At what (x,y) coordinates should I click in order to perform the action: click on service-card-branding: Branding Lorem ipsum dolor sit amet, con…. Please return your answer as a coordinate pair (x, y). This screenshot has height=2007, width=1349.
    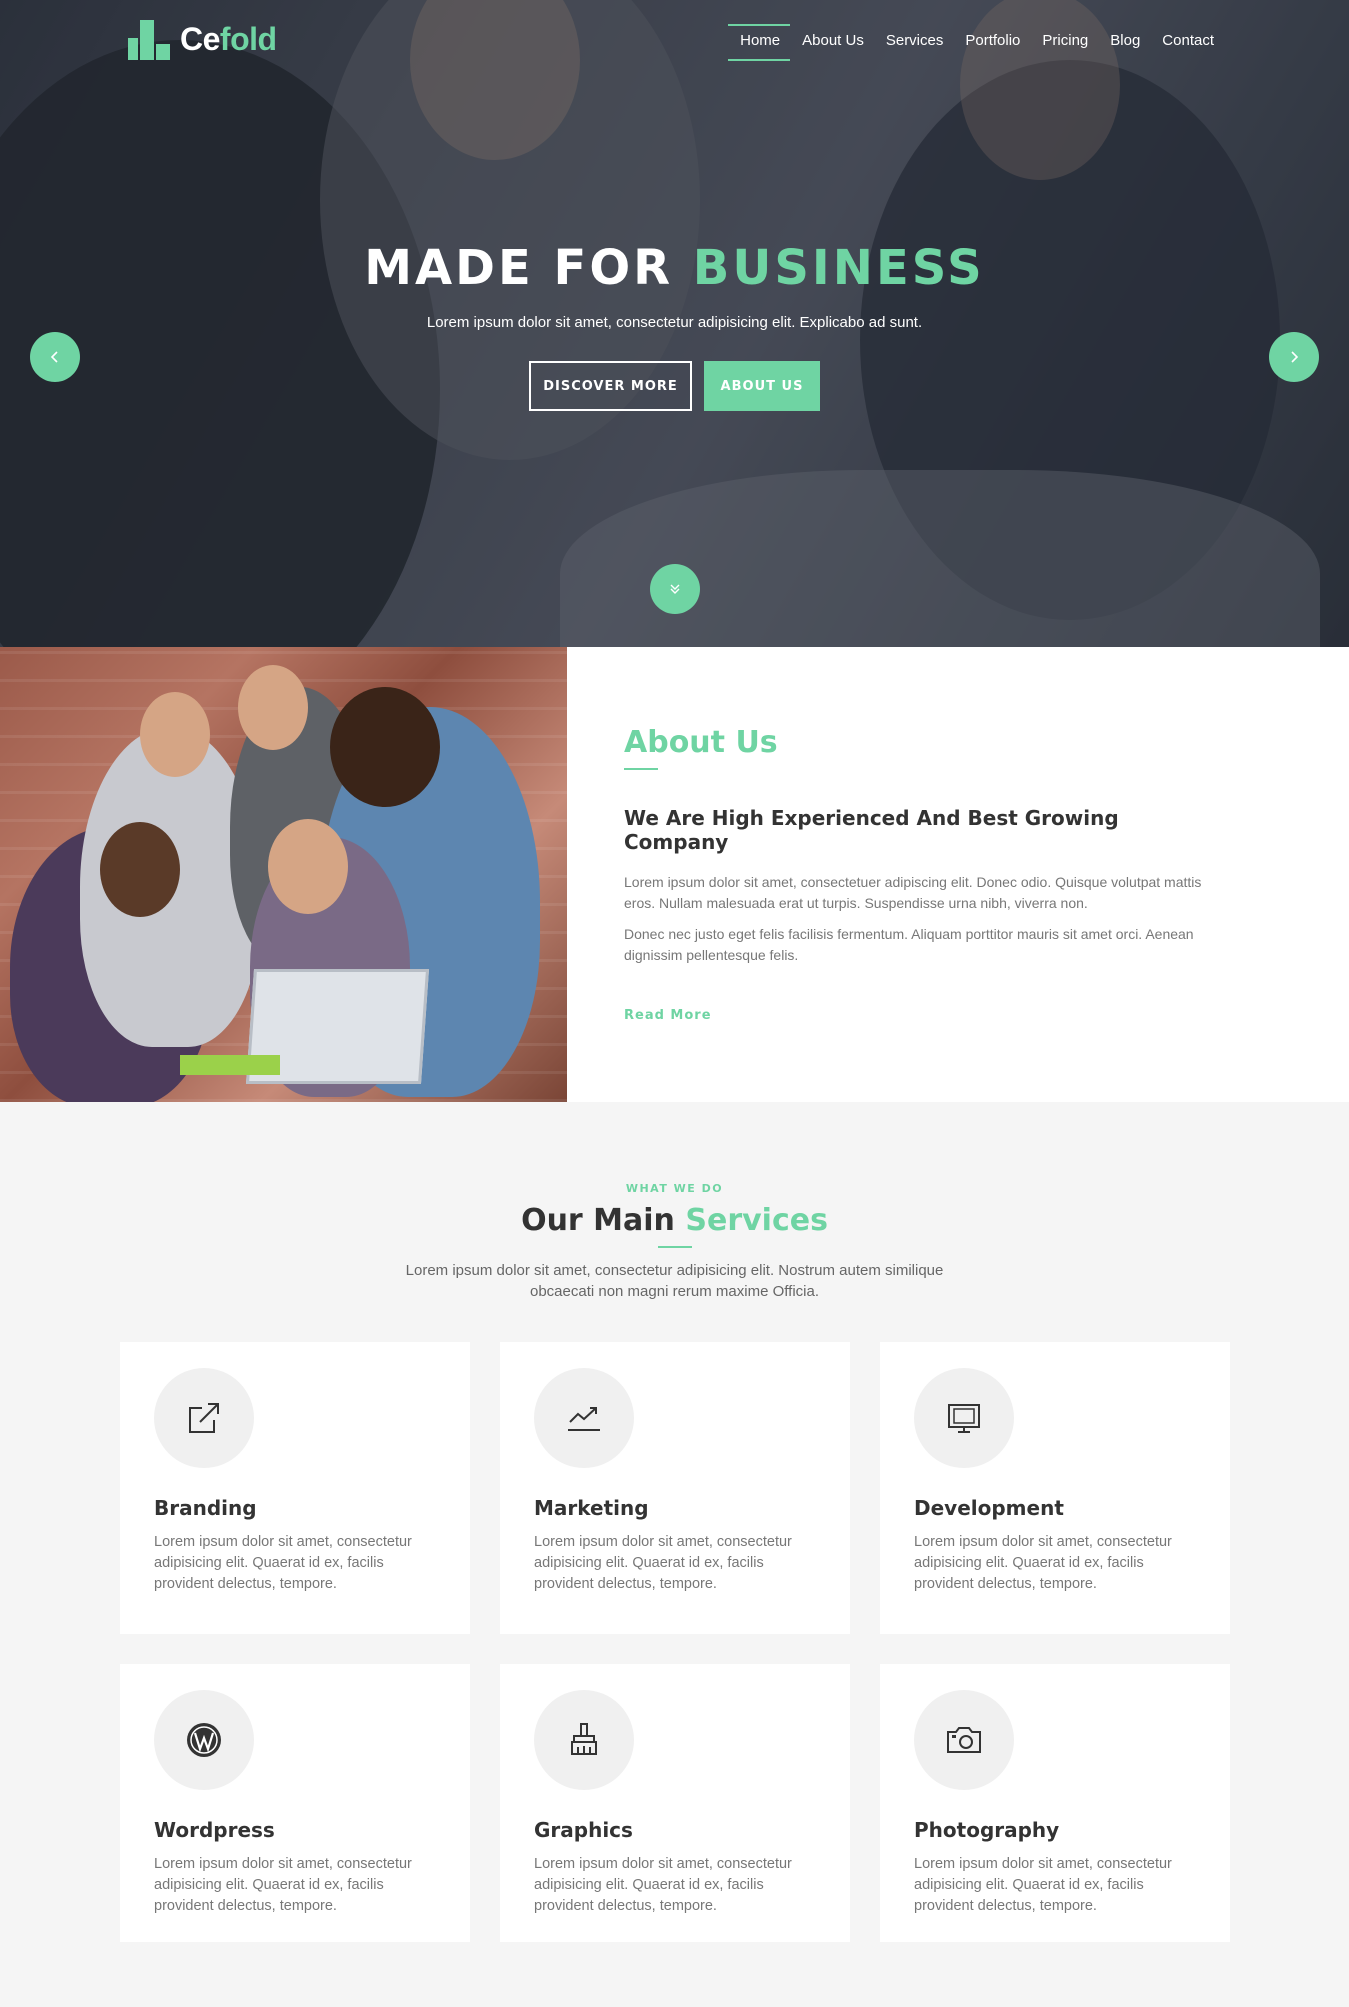
    Looking at the image, I should click on (295, 1488).